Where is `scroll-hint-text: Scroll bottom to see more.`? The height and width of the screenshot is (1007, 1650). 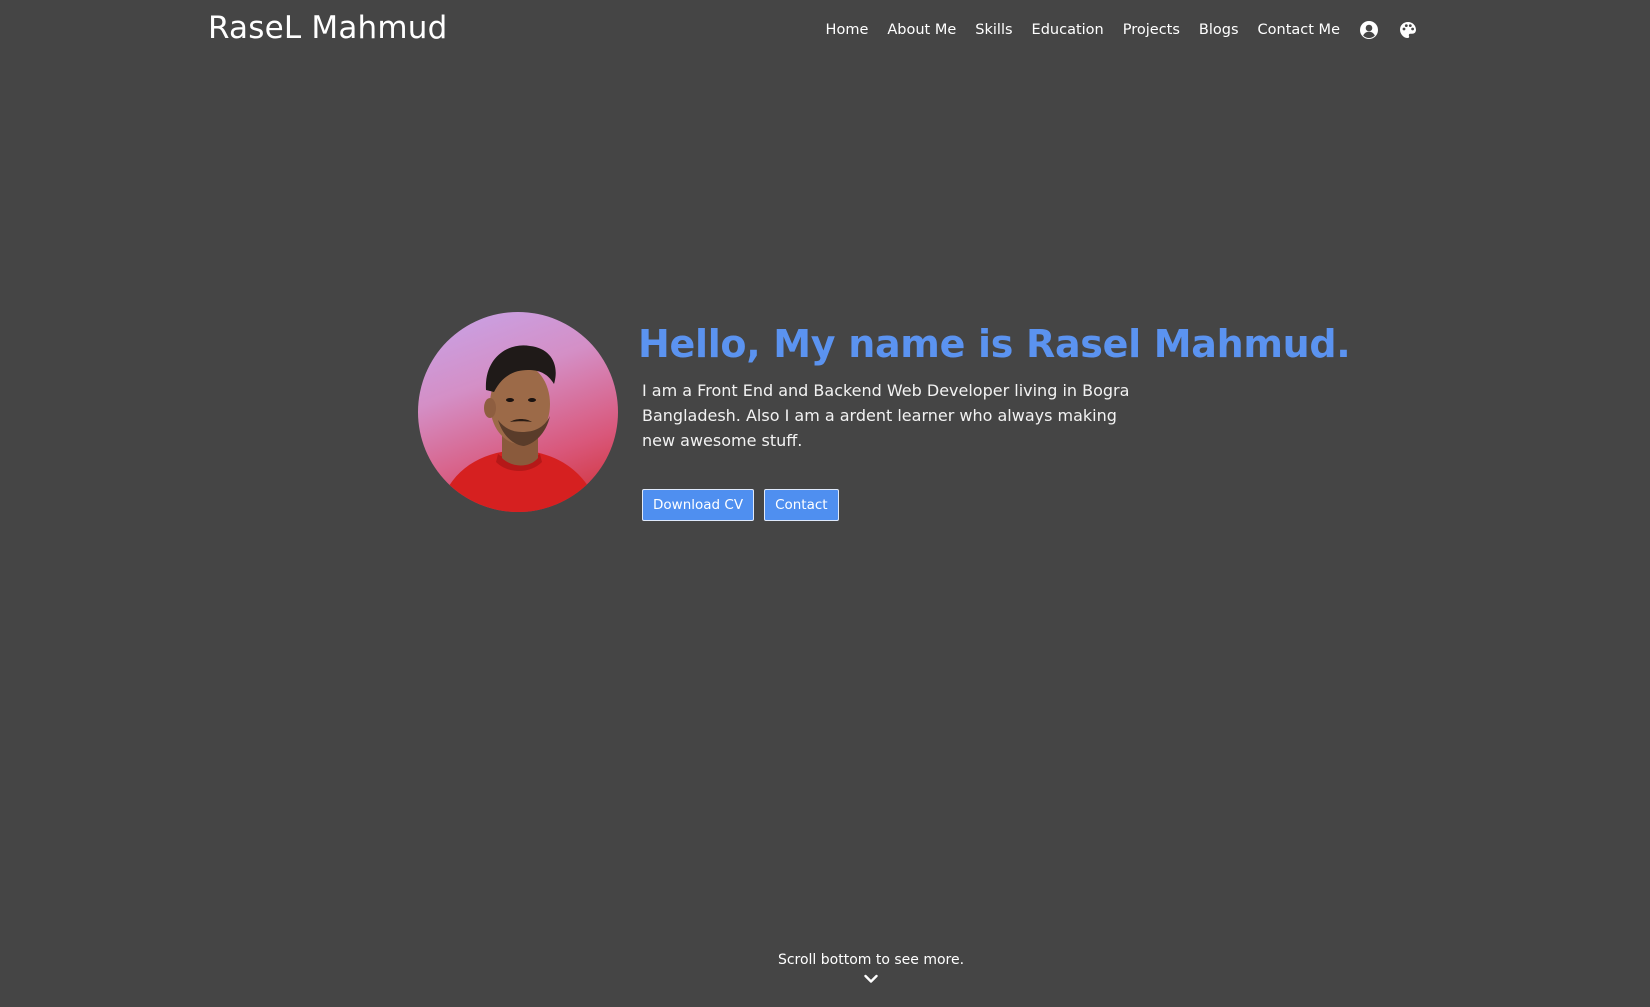 scroll-hint-text: Scroll bottom to see more. is located at coordinates (871, 960).